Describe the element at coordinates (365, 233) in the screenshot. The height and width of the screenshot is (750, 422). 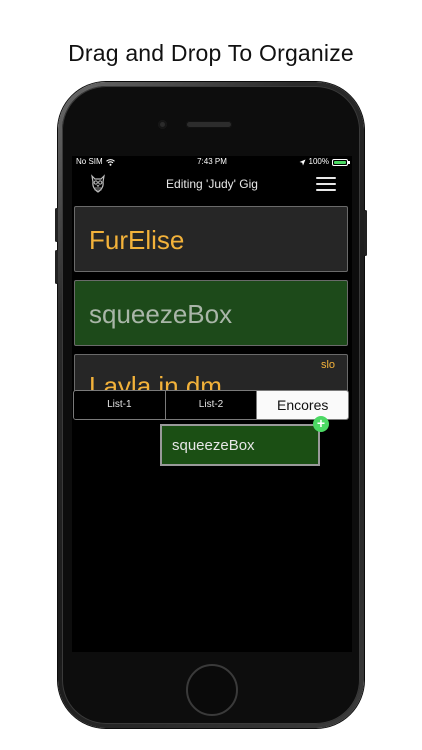
I see `power-button` at that location.